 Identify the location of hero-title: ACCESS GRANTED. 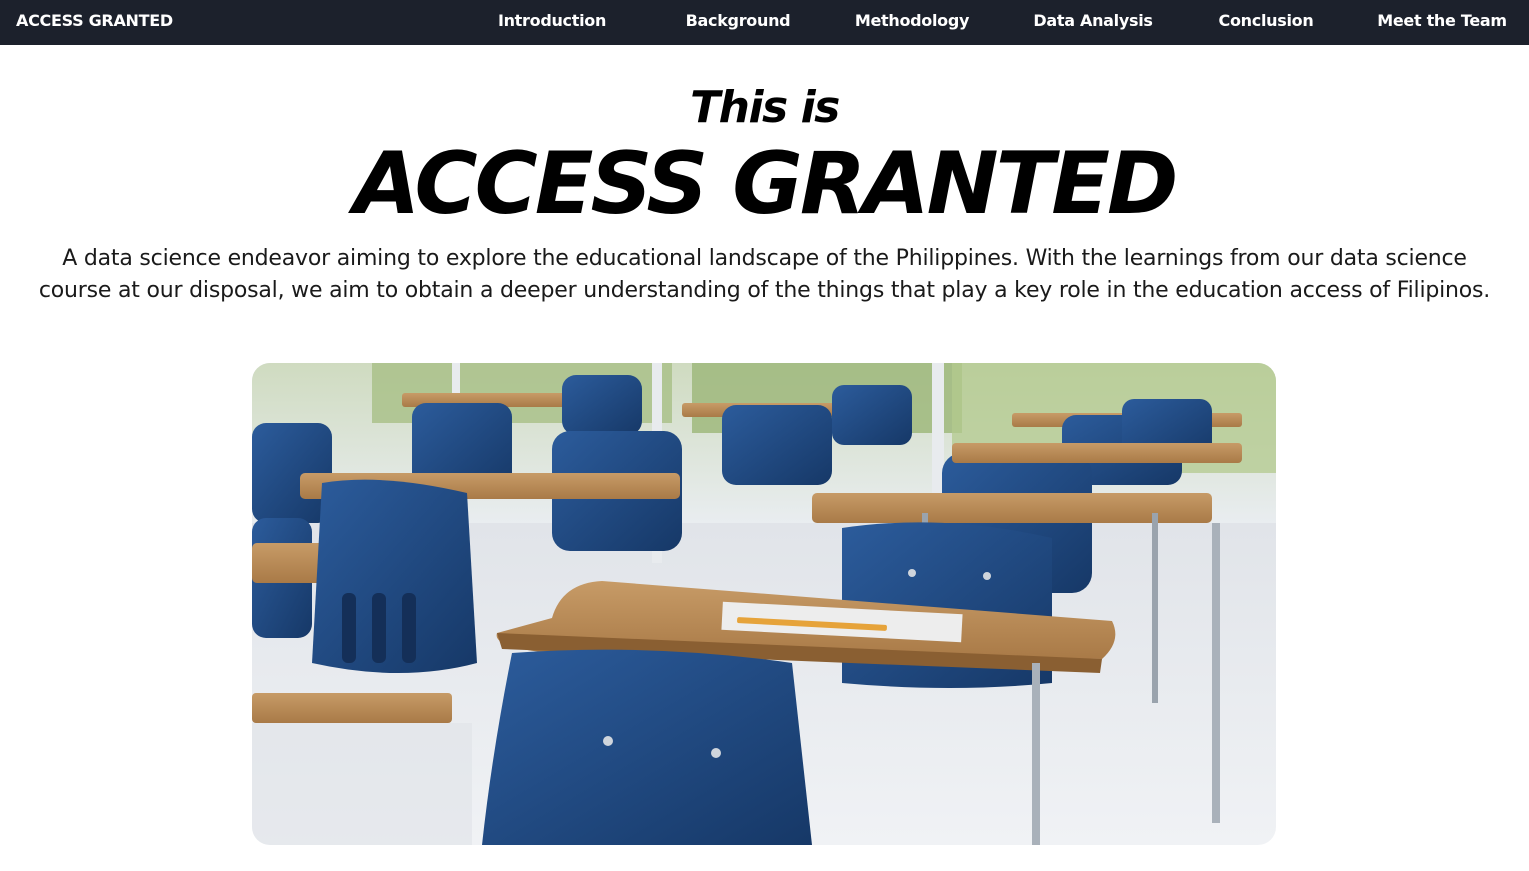
(766, 184).